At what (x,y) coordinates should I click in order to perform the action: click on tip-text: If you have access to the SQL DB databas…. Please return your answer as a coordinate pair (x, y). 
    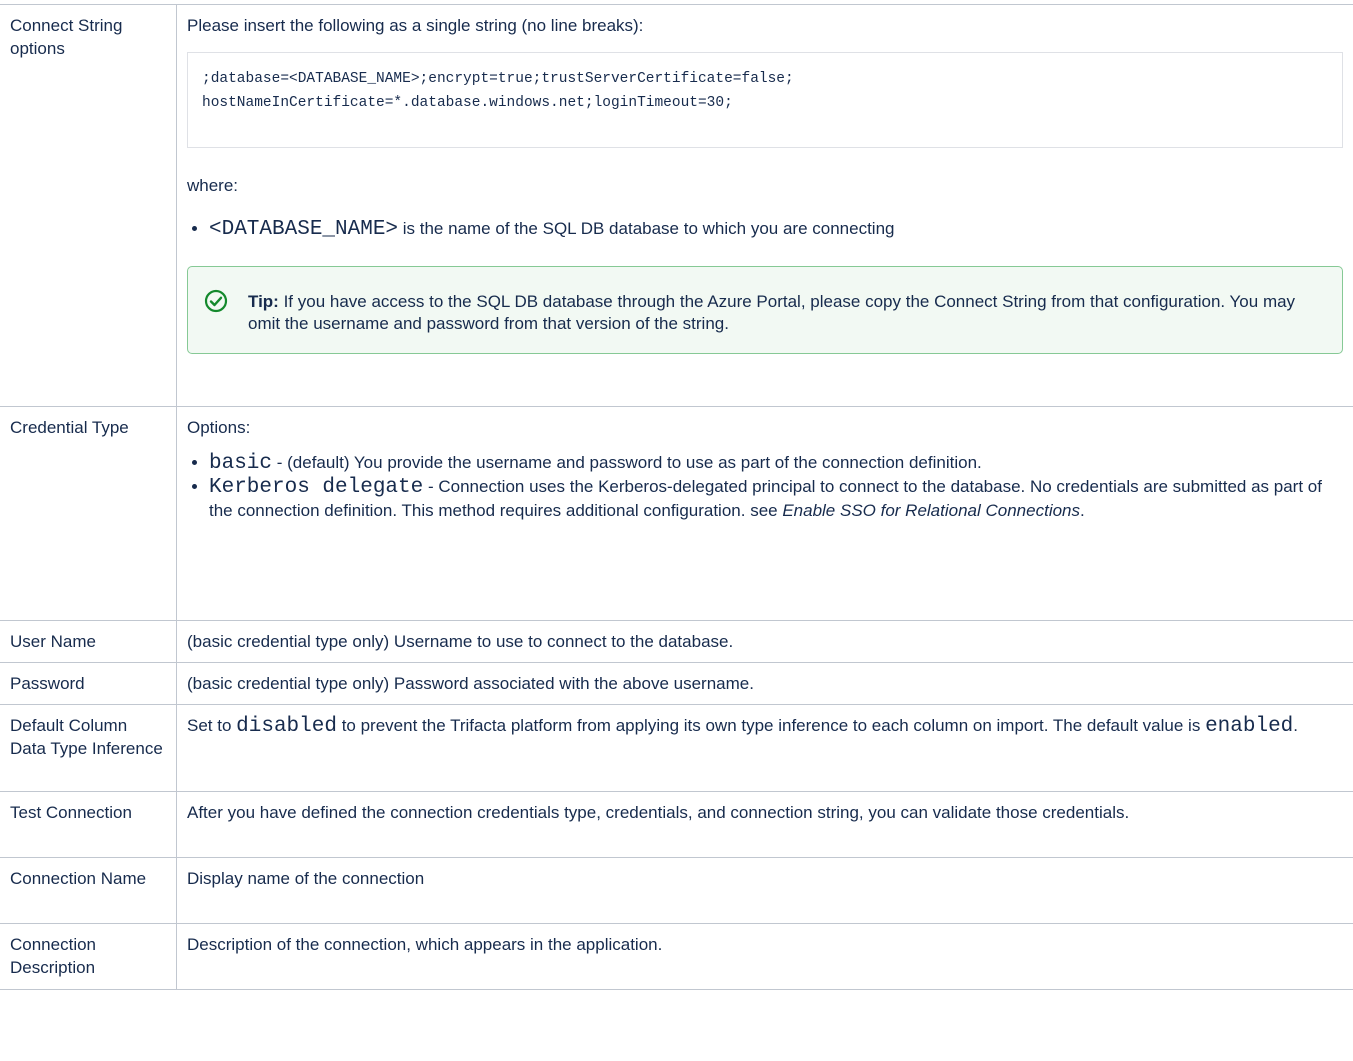
    Looking at the image, I should click on (771, 312).